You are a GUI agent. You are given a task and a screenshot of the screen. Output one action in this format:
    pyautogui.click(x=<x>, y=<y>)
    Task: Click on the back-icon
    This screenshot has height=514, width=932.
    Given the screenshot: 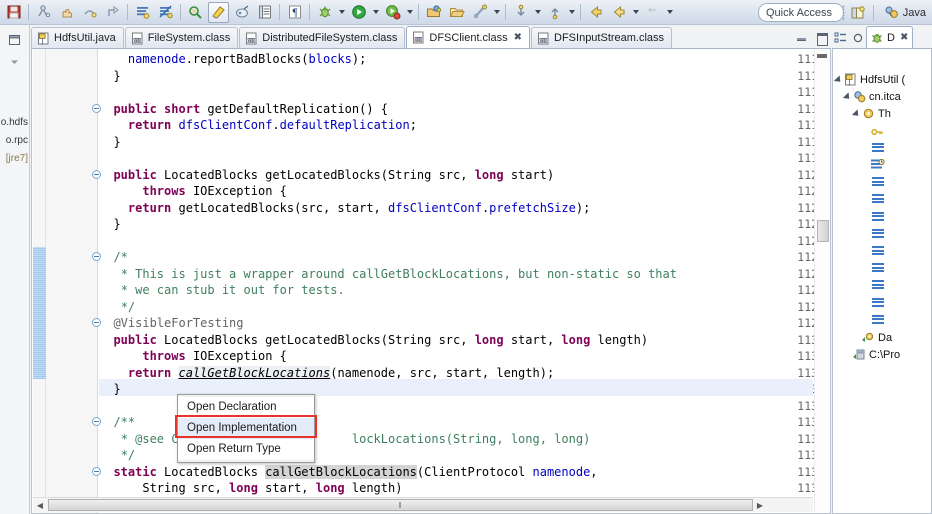 What is the action you would take?
    pyautogui.click(x=595, y=12)
    